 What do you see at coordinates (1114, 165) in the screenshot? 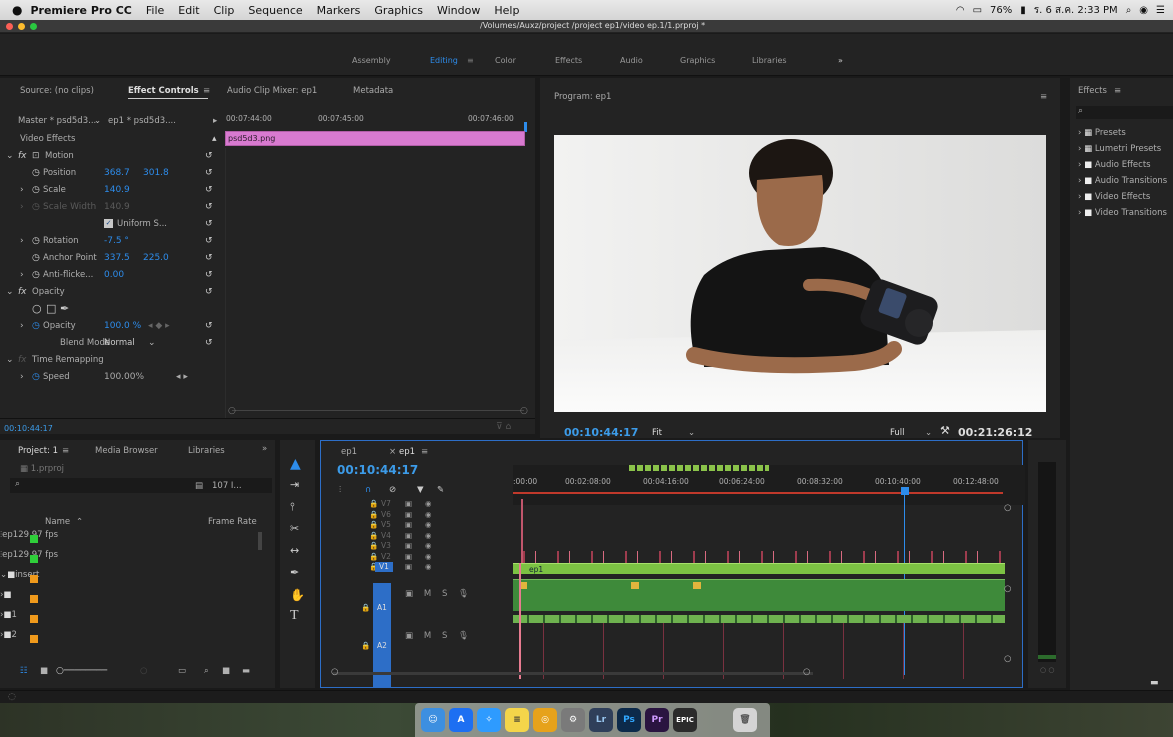
I see `effects-item-audio-effects: › ■ Audio Effects` at bounding box center [1114, 165].